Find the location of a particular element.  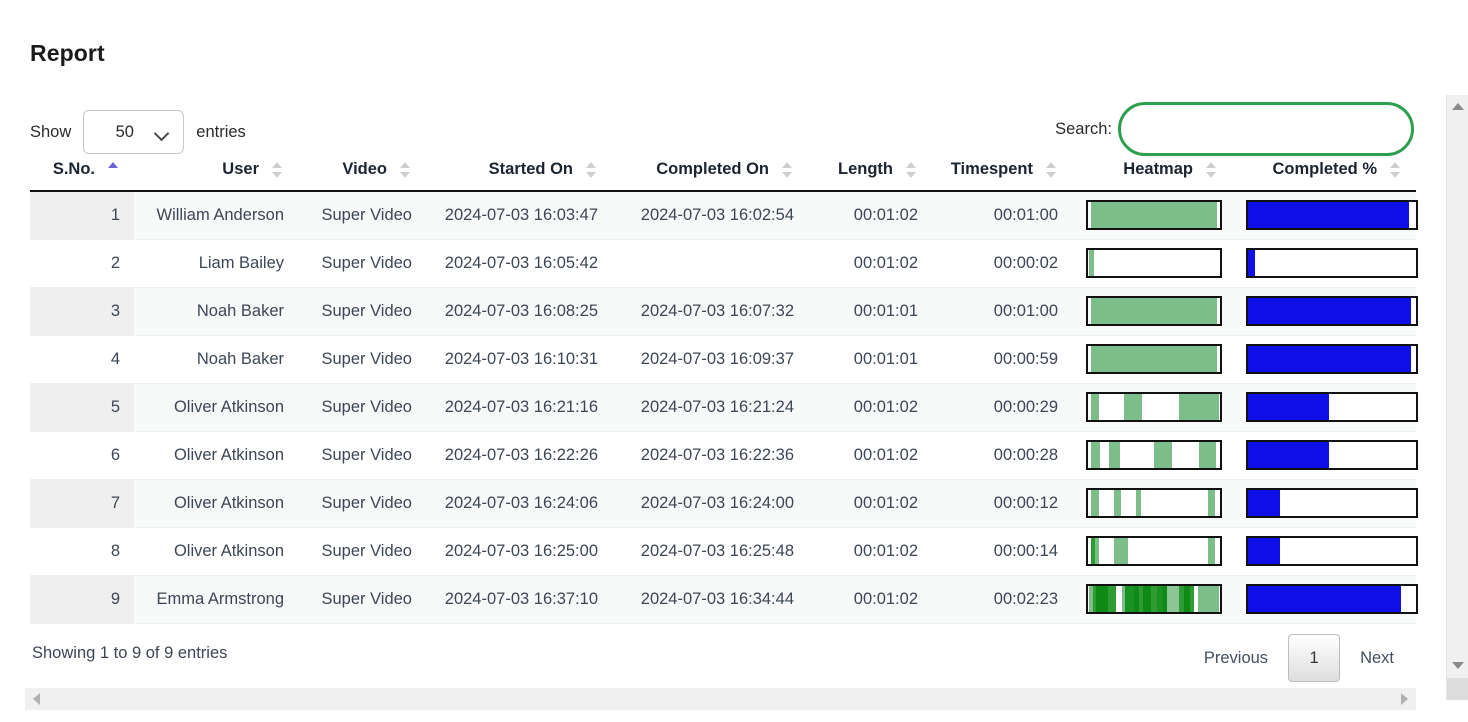

cell-video: Super Video is located at coordinates (362, 215).